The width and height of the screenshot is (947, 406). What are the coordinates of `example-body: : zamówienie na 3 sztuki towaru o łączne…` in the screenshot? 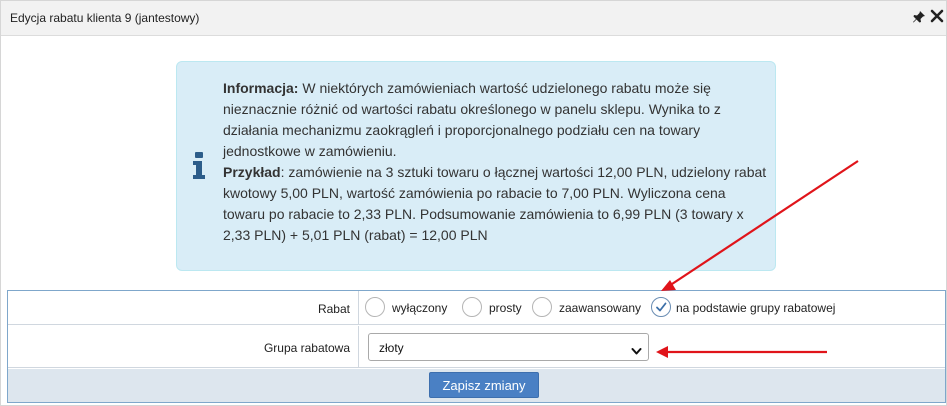 It's located at (495, 203).